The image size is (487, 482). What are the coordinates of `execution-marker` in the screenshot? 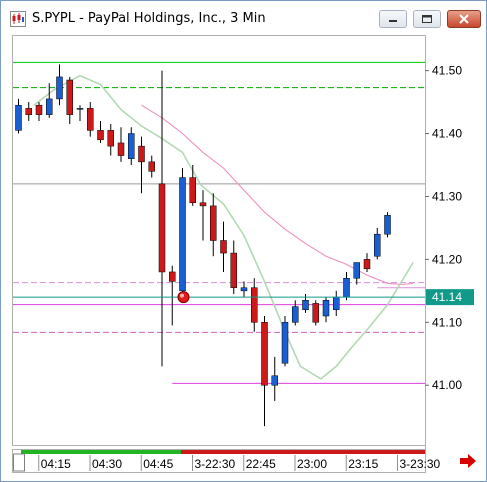 It's located at (183, 297).